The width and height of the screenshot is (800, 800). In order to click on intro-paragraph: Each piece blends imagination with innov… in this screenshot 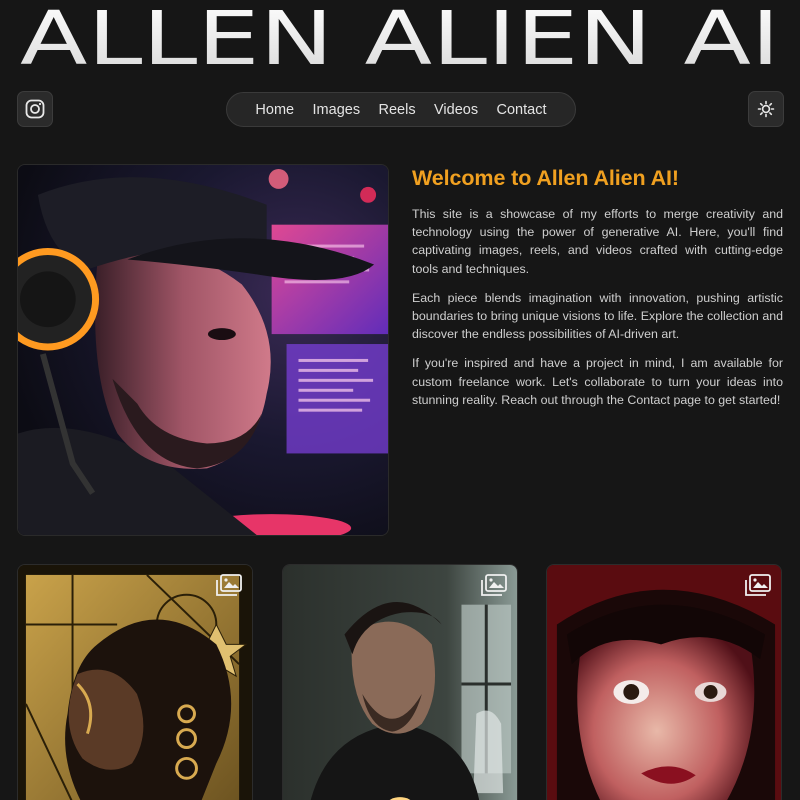, I will do `click(597, 316)`.